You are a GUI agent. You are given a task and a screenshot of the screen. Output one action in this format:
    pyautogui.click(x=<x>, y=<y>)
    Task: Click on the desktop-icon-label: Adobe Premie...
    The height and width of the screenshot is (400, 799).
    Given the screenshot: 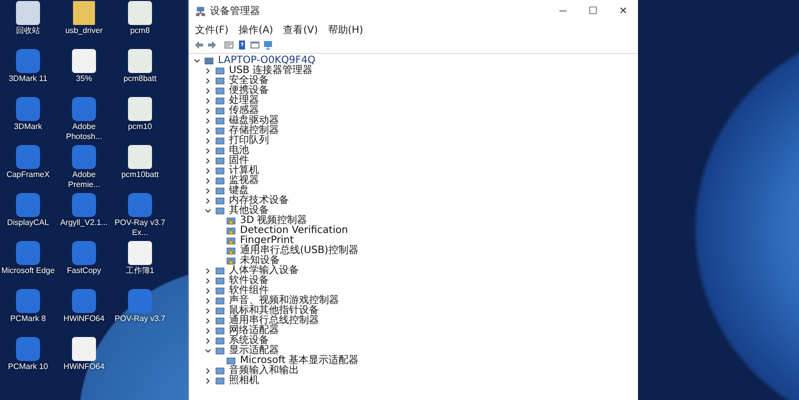 What is the action you would take?
    pyautogui.click(x=84, y=180)
    